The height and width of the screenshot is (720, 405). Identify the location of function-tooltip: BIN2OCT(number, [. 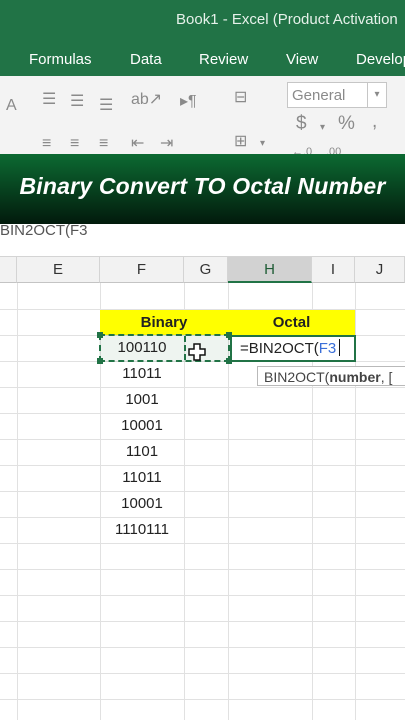
(331, 376).